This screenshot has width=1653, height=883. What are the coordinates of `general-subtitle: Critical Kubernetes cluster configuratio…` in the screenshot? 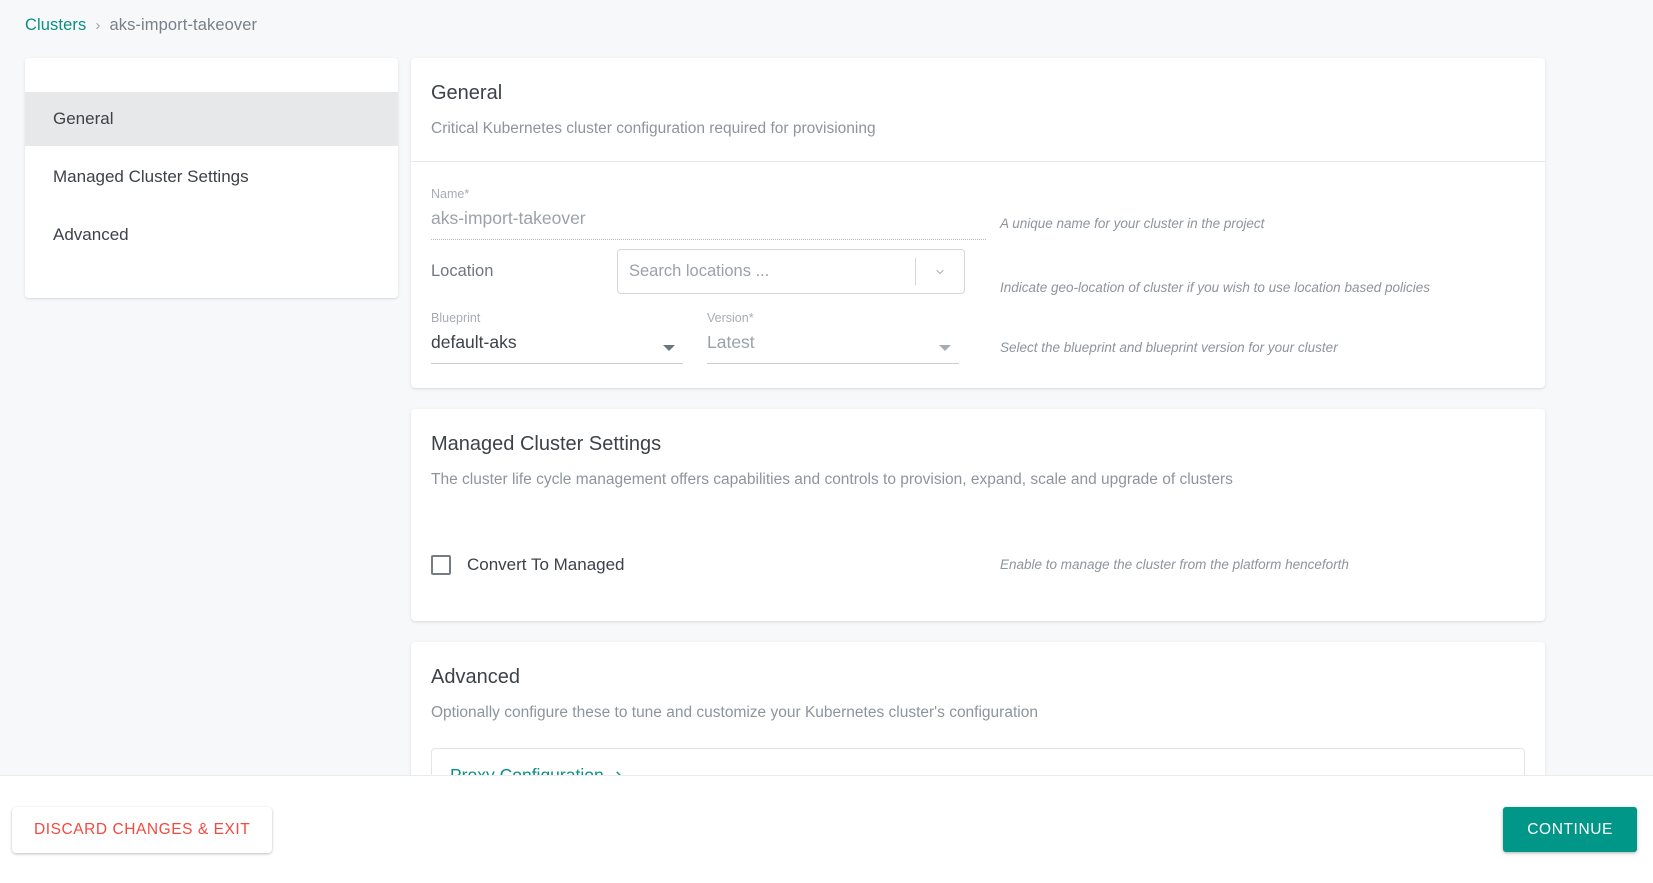 It's located at (653, 128).